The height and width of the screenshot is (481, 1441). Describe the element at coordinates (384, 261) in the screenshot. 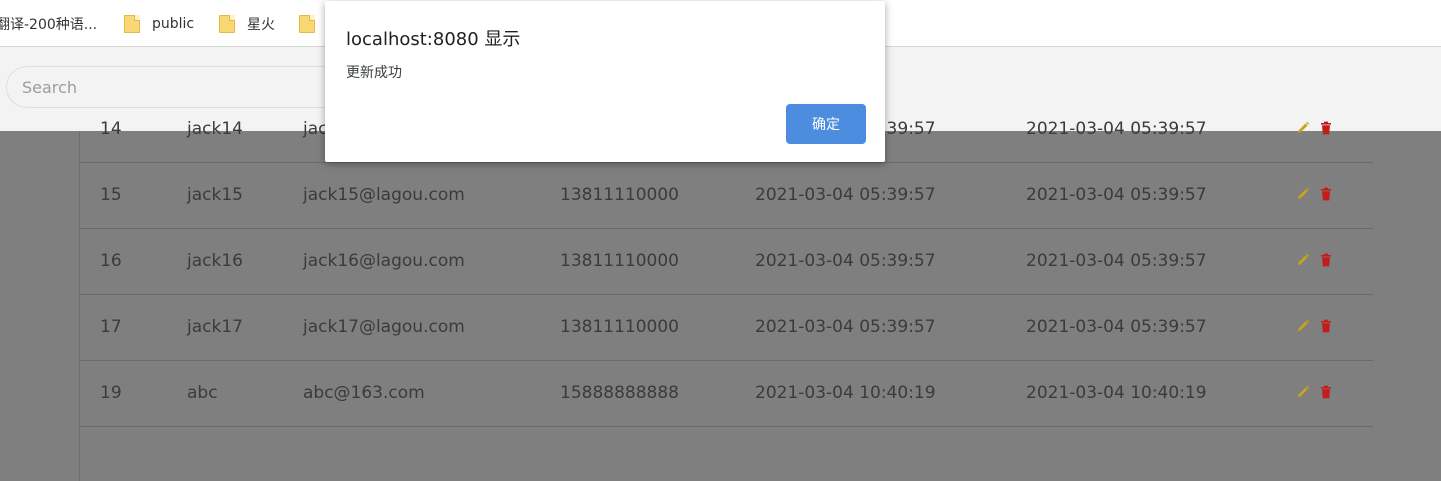

I see `cell-email: jack16@lagou.com` at that location.